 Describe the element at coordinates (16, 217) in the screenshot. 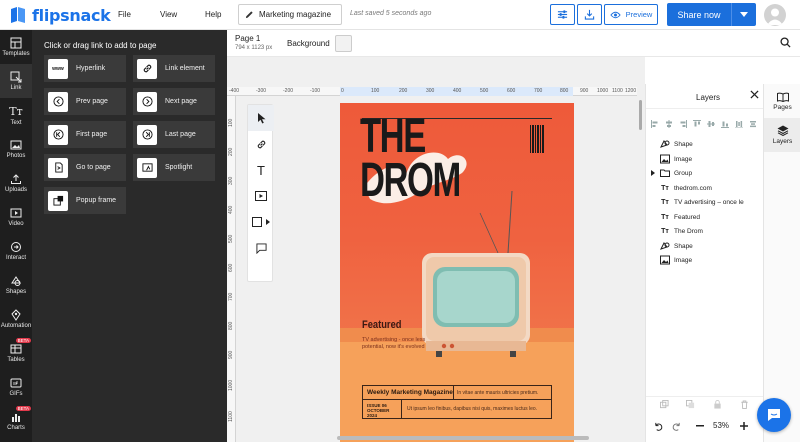

I see `sidebar-item-video: Video` at that location.